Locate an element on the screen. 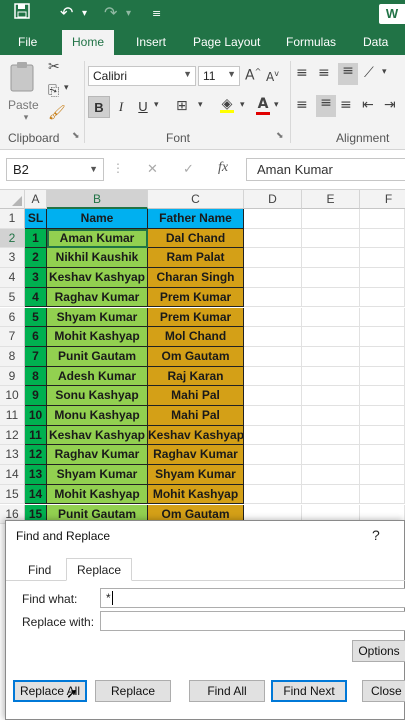  tab-home: Home is located at coordinates (88, 42).